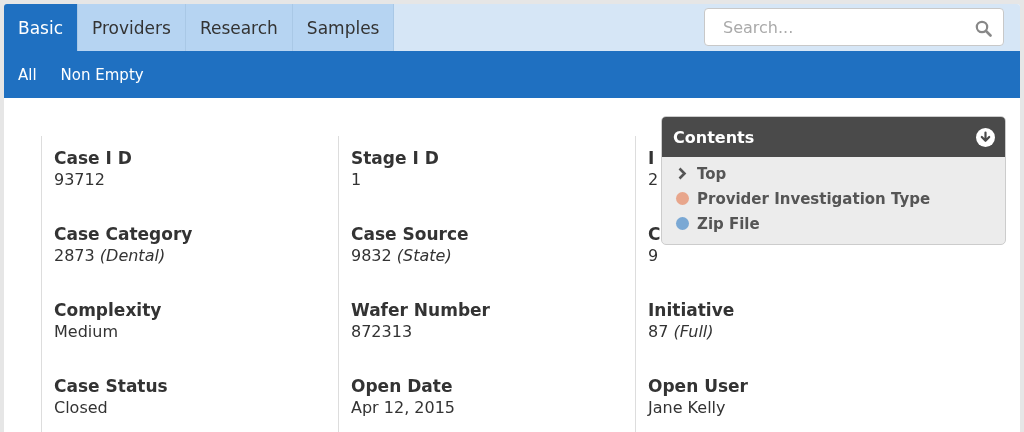  What do you see at coordinates (401, 255) in the screenshot?
I see `field-value: 9832 (State)` at bounding box center [401, 255].